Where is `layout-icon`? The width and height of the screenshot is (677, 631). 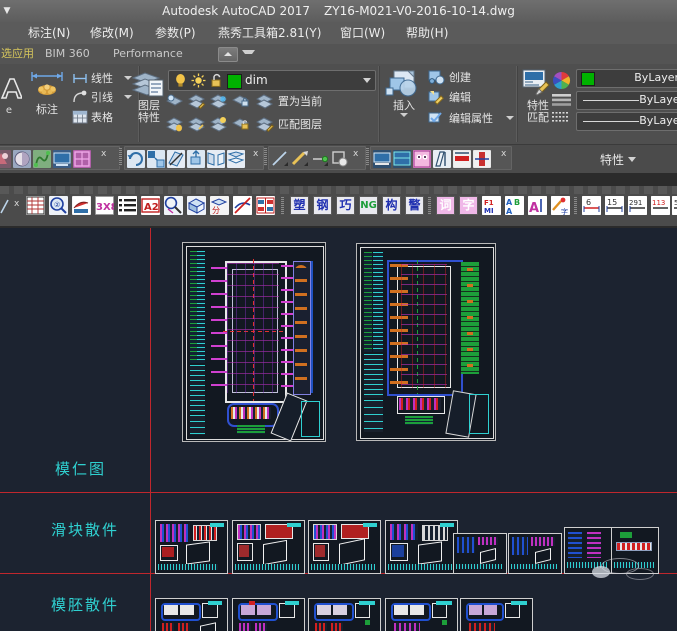
layout-icon is located at coordinates (382, 159).